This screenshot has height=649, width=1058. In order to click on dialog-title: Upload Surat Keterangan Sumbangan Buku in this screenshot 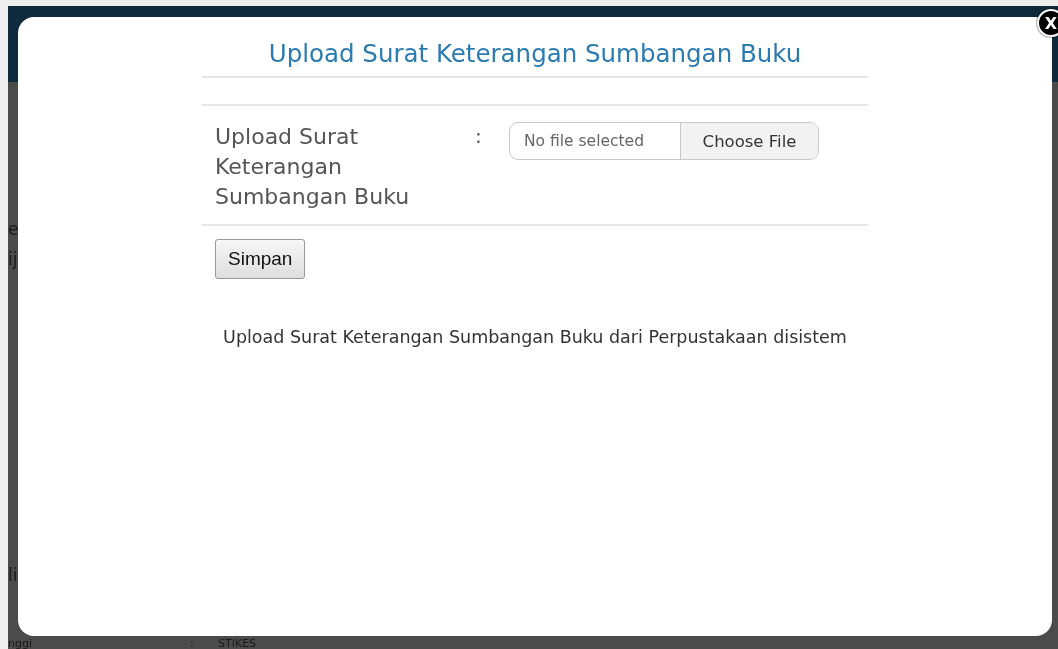, I will do `click(535, 58)`.